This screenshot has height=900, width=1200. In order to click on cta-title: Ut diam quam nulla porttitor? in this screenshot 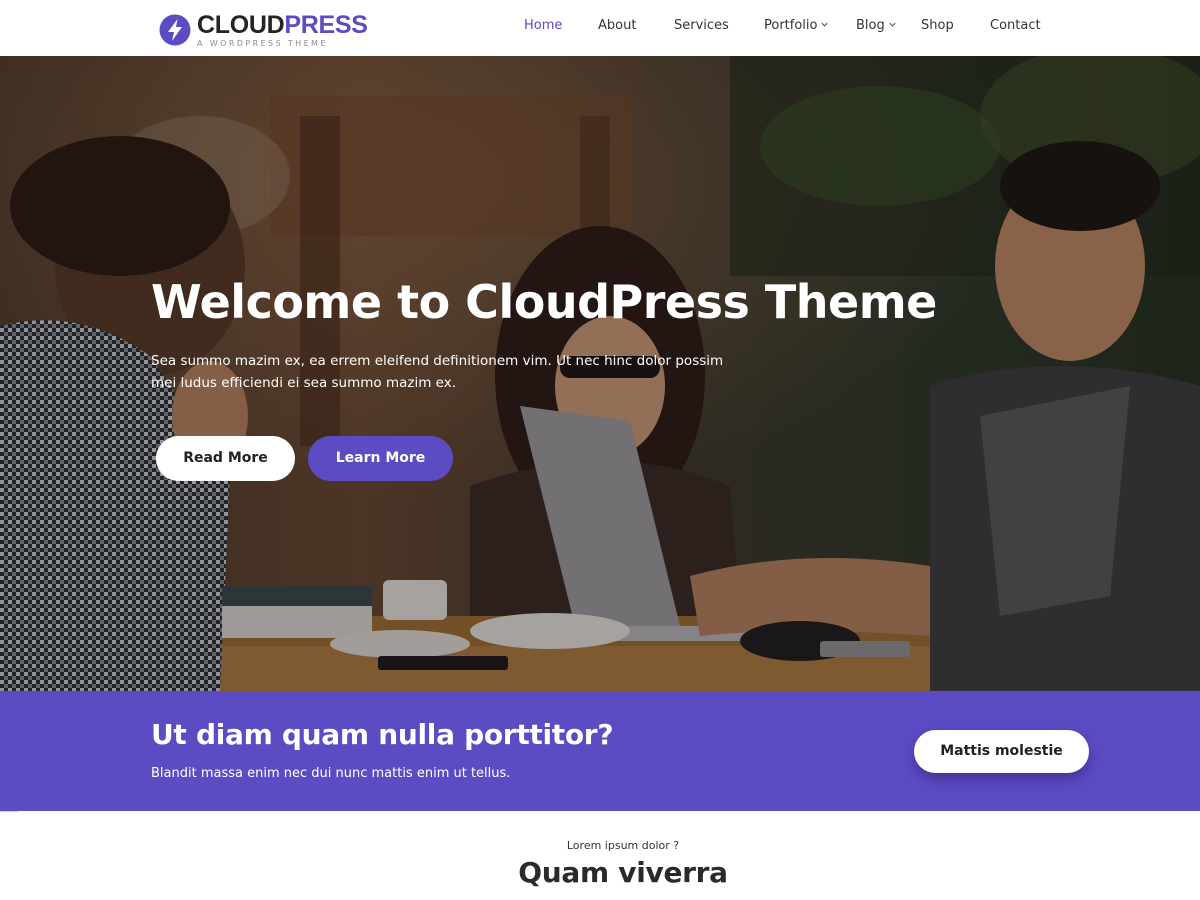, I will do `click(382, 734)`.